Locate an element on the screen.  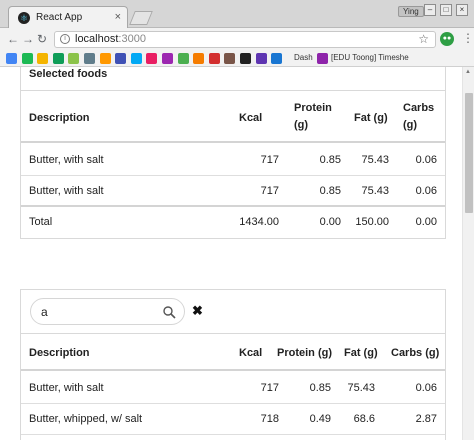
header-carbs-unit: (g) is located at coordinates (410, 125).